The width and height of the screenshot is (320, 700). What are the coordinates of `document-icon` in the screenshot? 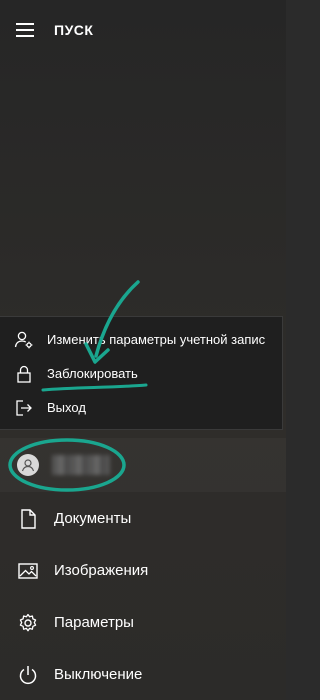 It's located at (28, 519).